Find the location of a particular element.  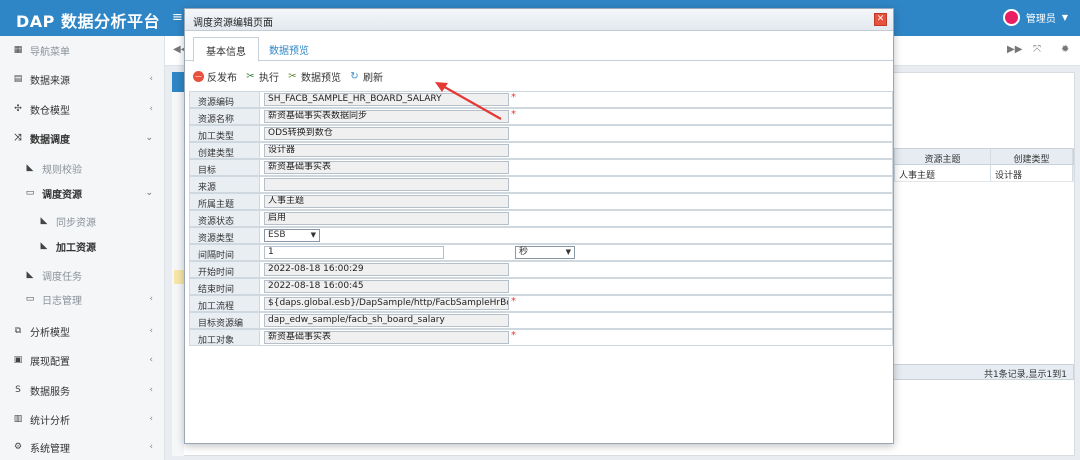

sidebar-item-rule-check: ◣ 规则校验 is located at coordinates (82, 168).